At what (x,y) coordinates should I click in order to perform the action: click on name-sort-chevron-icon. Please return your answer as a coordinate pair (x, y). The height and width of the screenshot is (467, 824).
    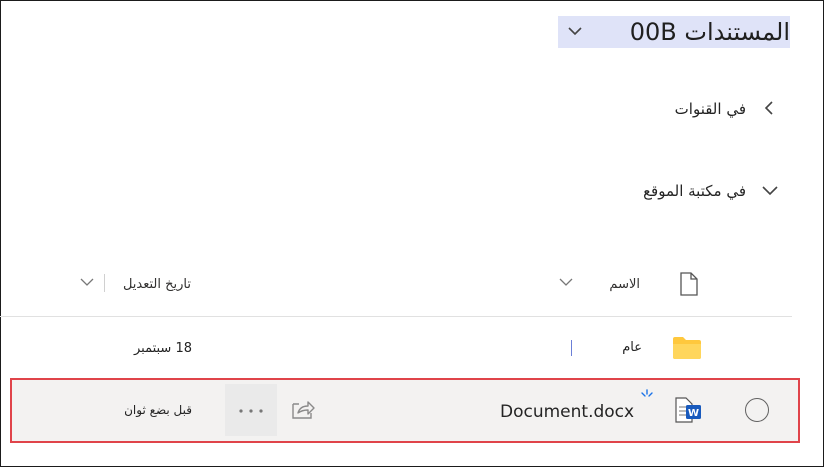
    Looking at the image, I should click on (566, 282).